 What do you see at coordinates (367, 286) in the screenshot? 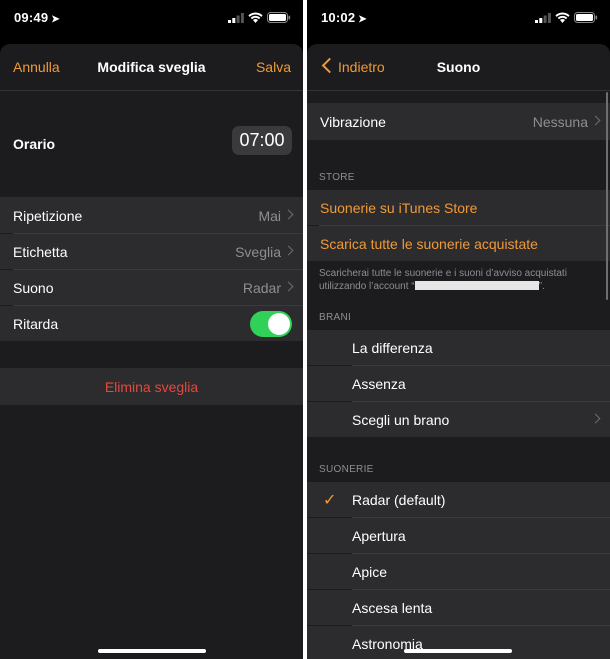
I see `footnote-prefix: utilizzando l’account “` at bounding box center [367, 286].